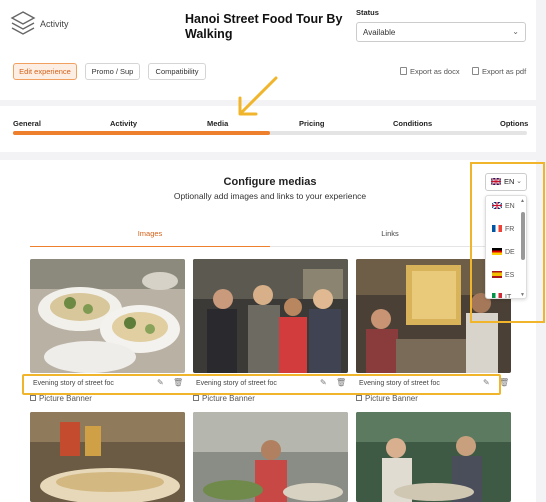 Image resolution: width=546 pixels, height=502 pixels. I want to click on progress-fill, so click(141, 133).